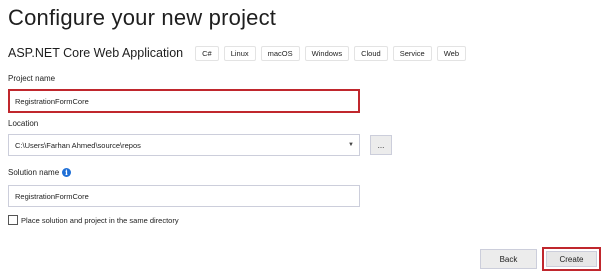  I want to click on same-directory-checkbox, so click(13, 220).